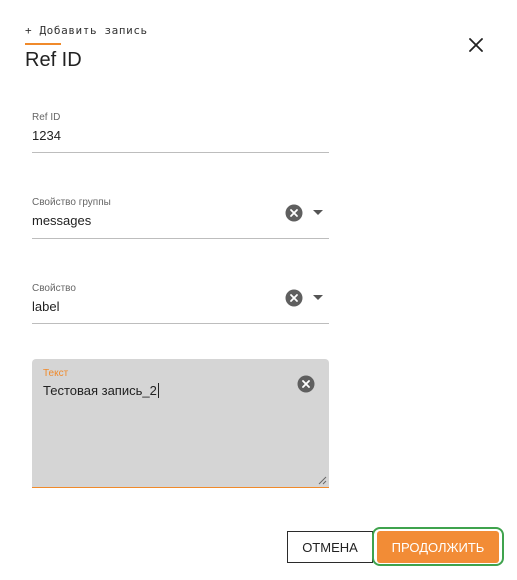  I want to click on cancel-button: ОТМЕНА, so click(330, 547).